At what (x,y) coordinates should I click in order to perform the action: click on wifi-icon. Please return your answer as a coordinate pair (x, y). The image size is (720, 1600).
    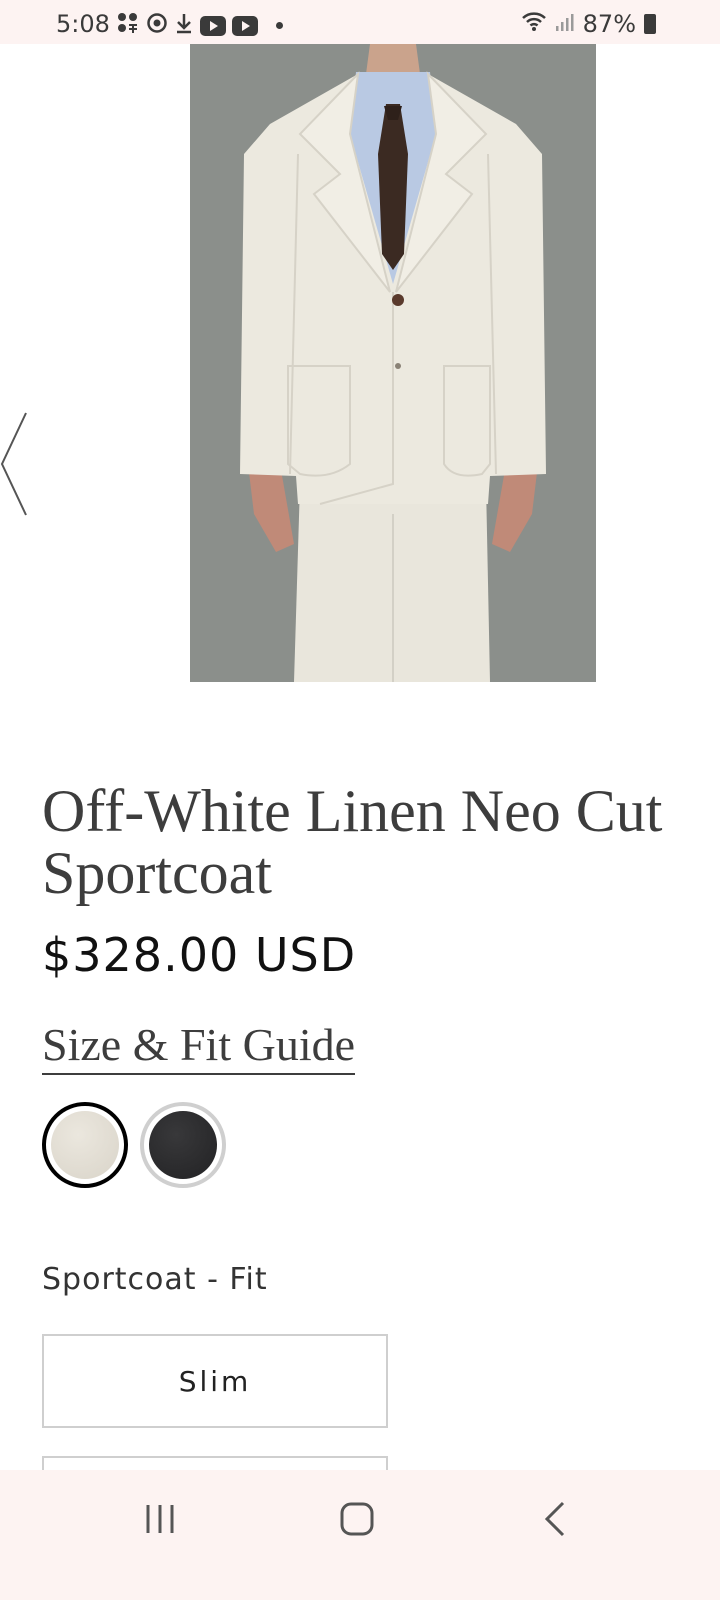
    Looking at the image, I should click on (534, 24).